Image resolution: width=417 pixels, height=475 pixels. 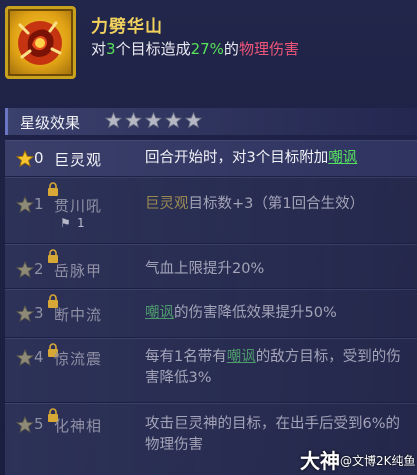 I want to click on effect-description: 攻击巨灵神的目标，在出手后受到6%的物理伤害, so click(x=273, y=434).